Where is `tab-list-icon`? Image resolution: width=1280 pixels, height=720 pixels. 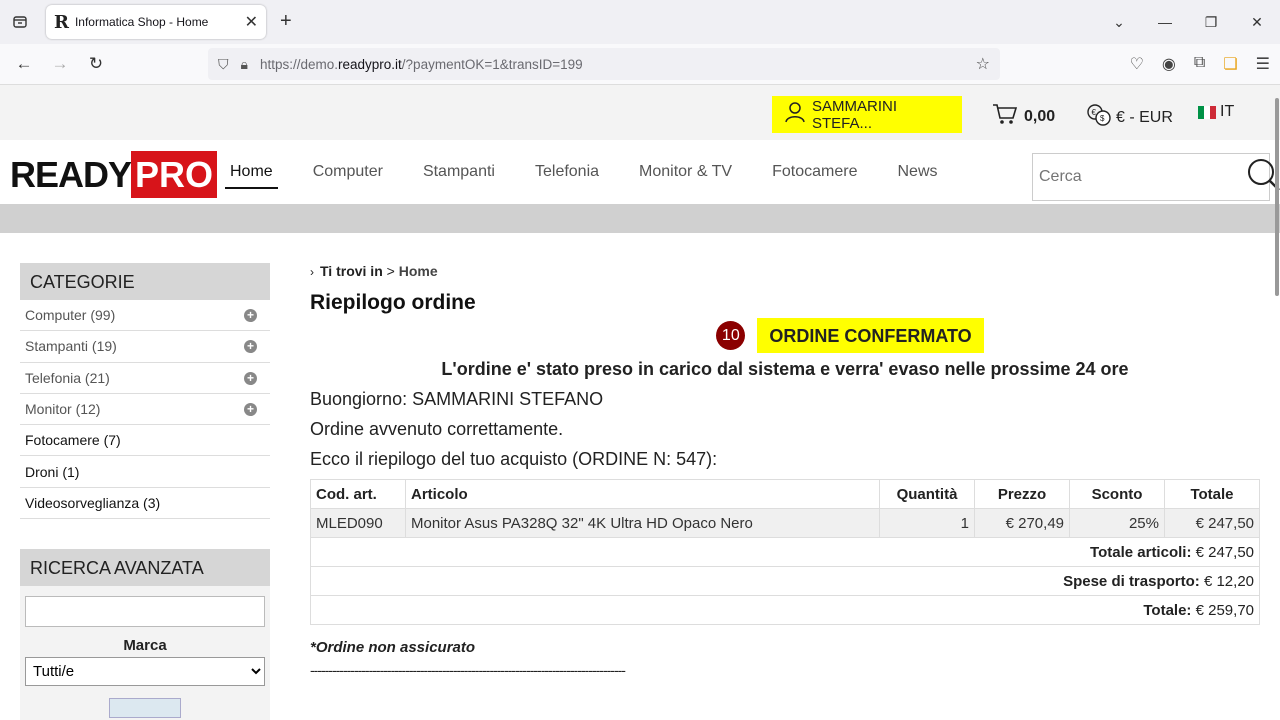 tab-list-icon is located at coordinates (20, 22).